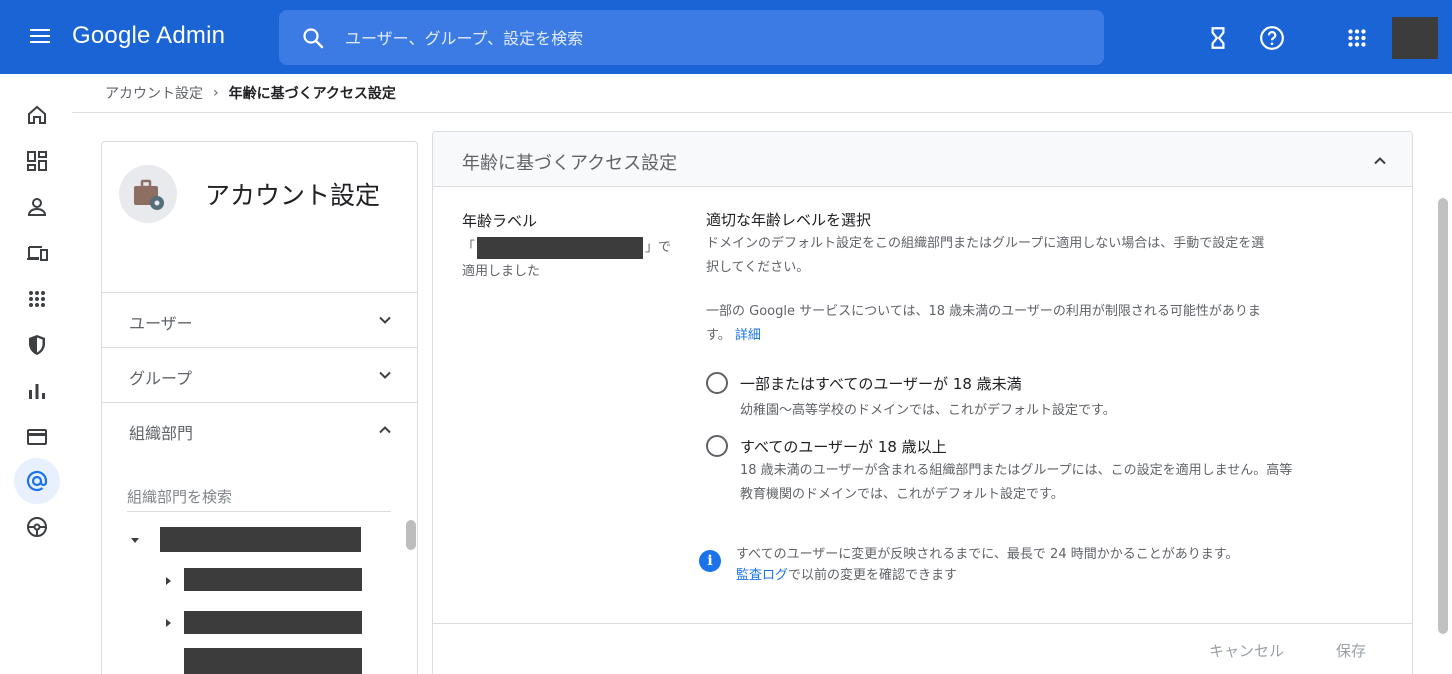 Image resolution: width=1452 pixels, height=674 pixels. What do you see at coordinates (843, 446) in the screenshot?
I see `option-label: すべてのユーザーが 18 歳以上` at bounding box center [843, 446].